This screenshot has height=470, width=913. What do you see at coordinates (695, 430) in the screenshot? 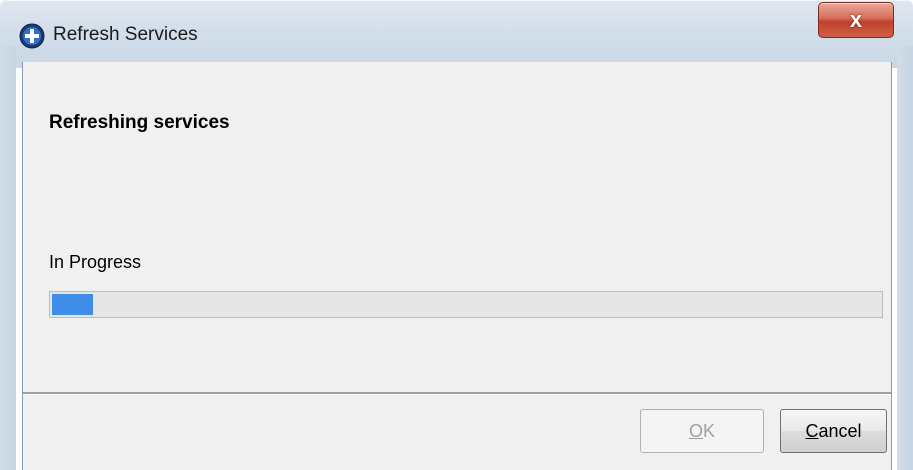
I see `ok-button-mnemonic: O` at bounding box center [695, 430].